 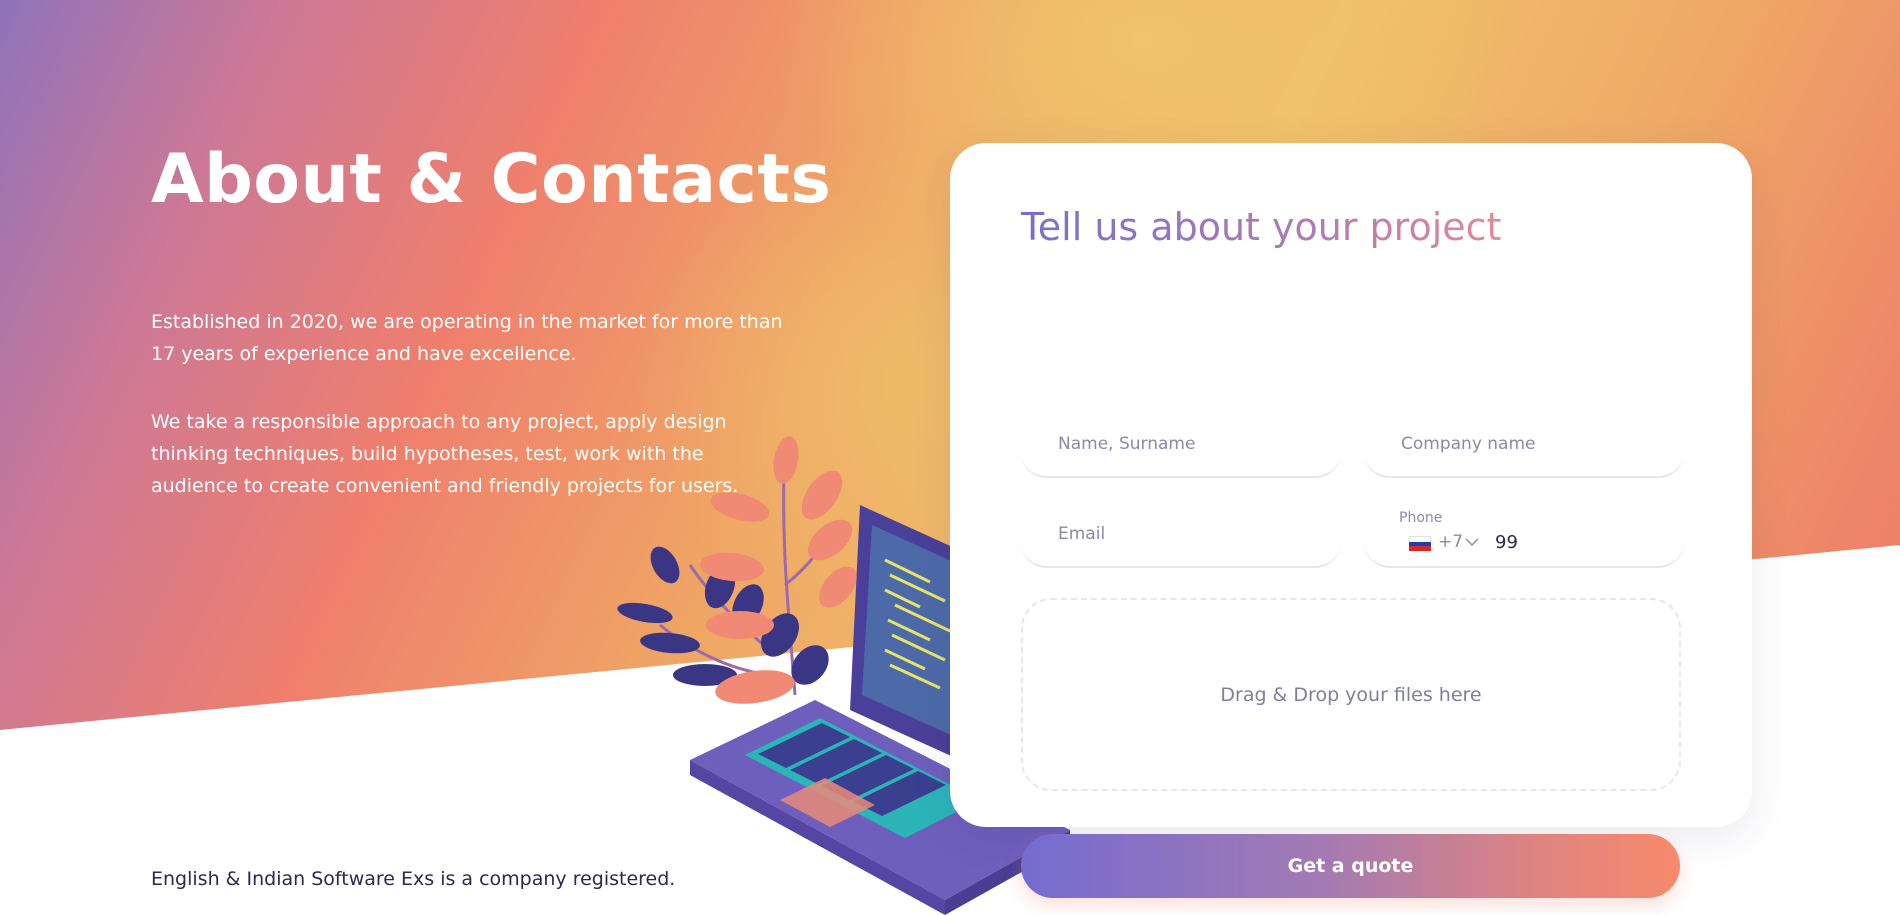 What do you see at coordinates (1193, 534) in the screenshot?
I see `email-input` at bounding box center [1193, 534].